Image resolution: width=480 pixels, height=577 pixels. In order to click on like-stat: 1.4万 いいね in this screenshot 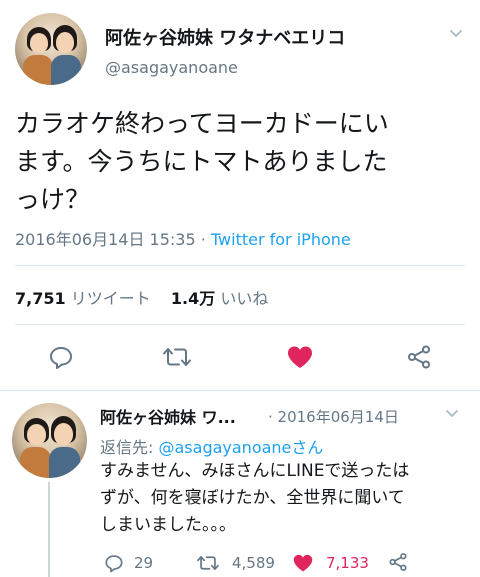, I will do `click(219, 298)`.